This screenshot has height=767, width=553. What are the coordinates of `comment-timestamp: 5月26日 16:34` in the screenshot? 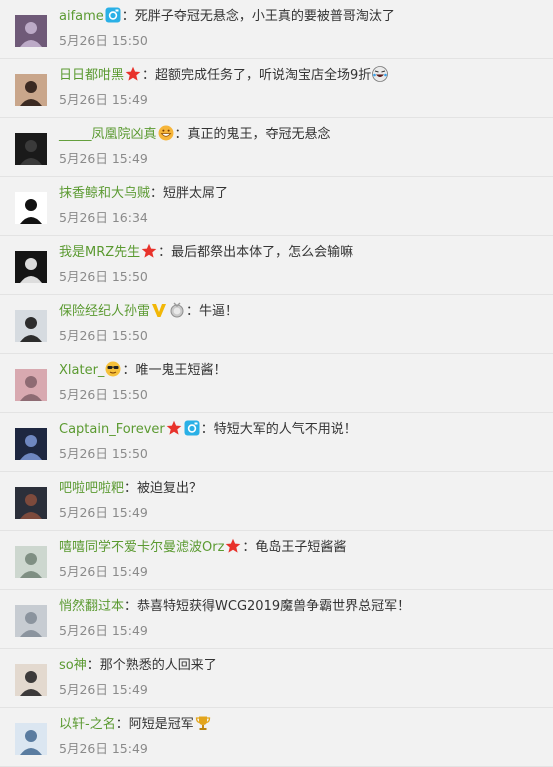 It's located at (103, 217).